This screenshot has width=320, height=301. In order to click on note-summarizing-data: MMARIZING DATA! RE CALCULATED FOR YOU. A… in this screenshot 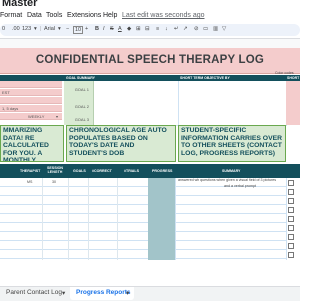, I will do `click(32, 143)`.